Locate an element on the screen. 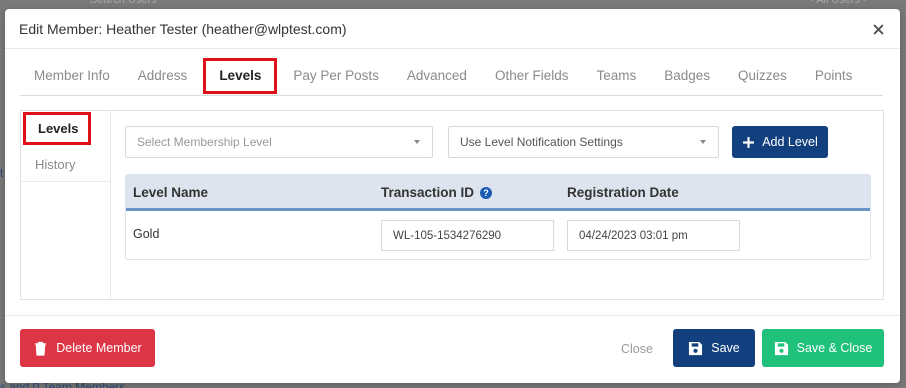  add-level-button: Add Level is located at coordinates (780, 142).